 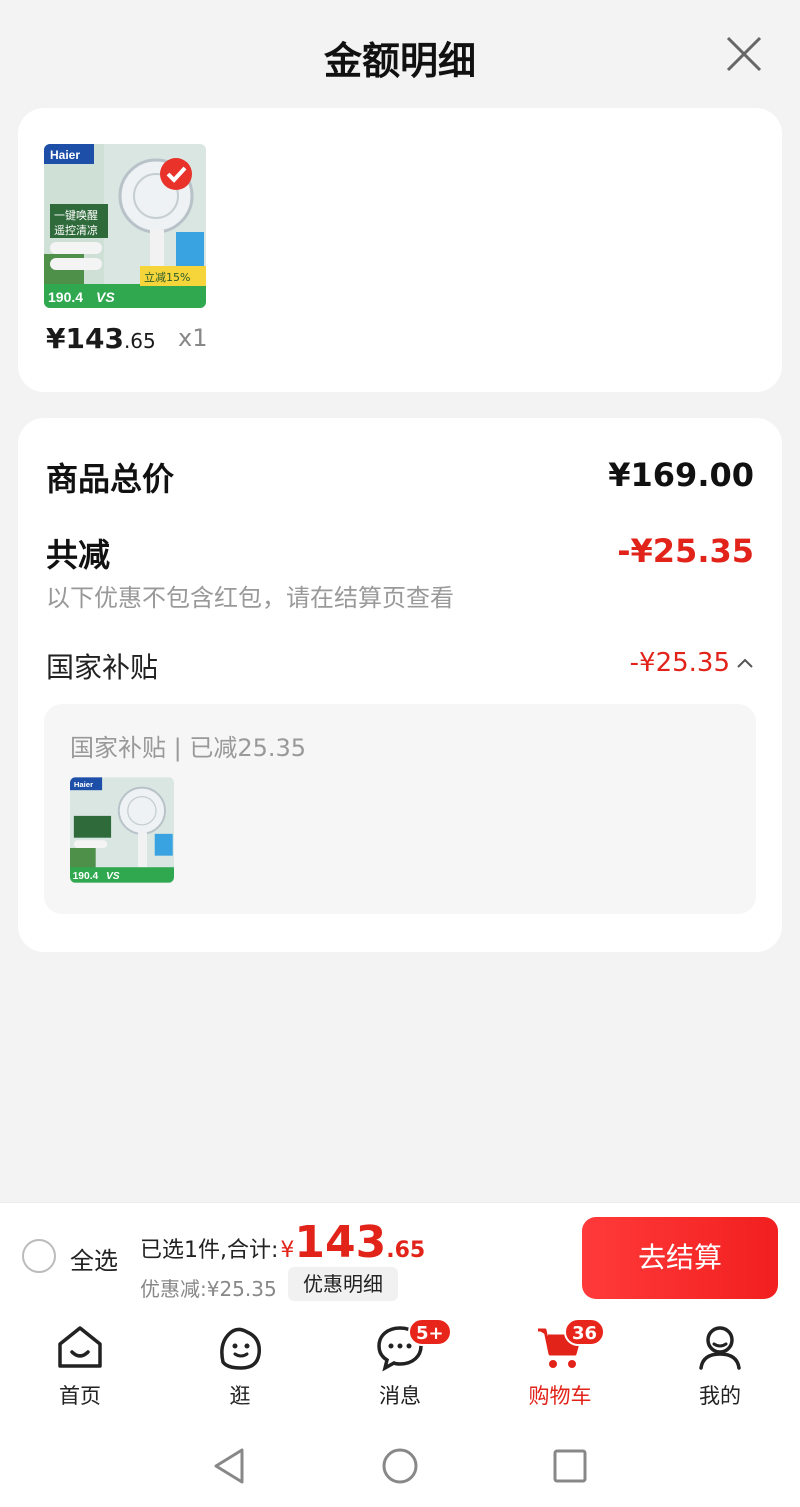 I want to click on subsidy-detail-title: 国家补贴 | 已减25.35, so click(x=188, y=748).